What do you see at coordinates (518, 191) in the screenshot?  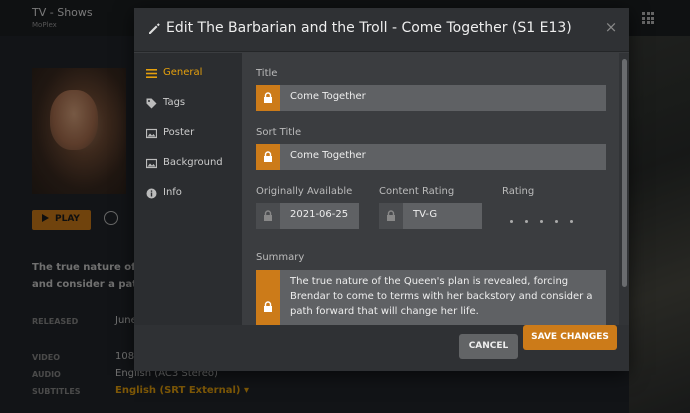 I see `rating-label: Rating` at bounding box center [518, 191].